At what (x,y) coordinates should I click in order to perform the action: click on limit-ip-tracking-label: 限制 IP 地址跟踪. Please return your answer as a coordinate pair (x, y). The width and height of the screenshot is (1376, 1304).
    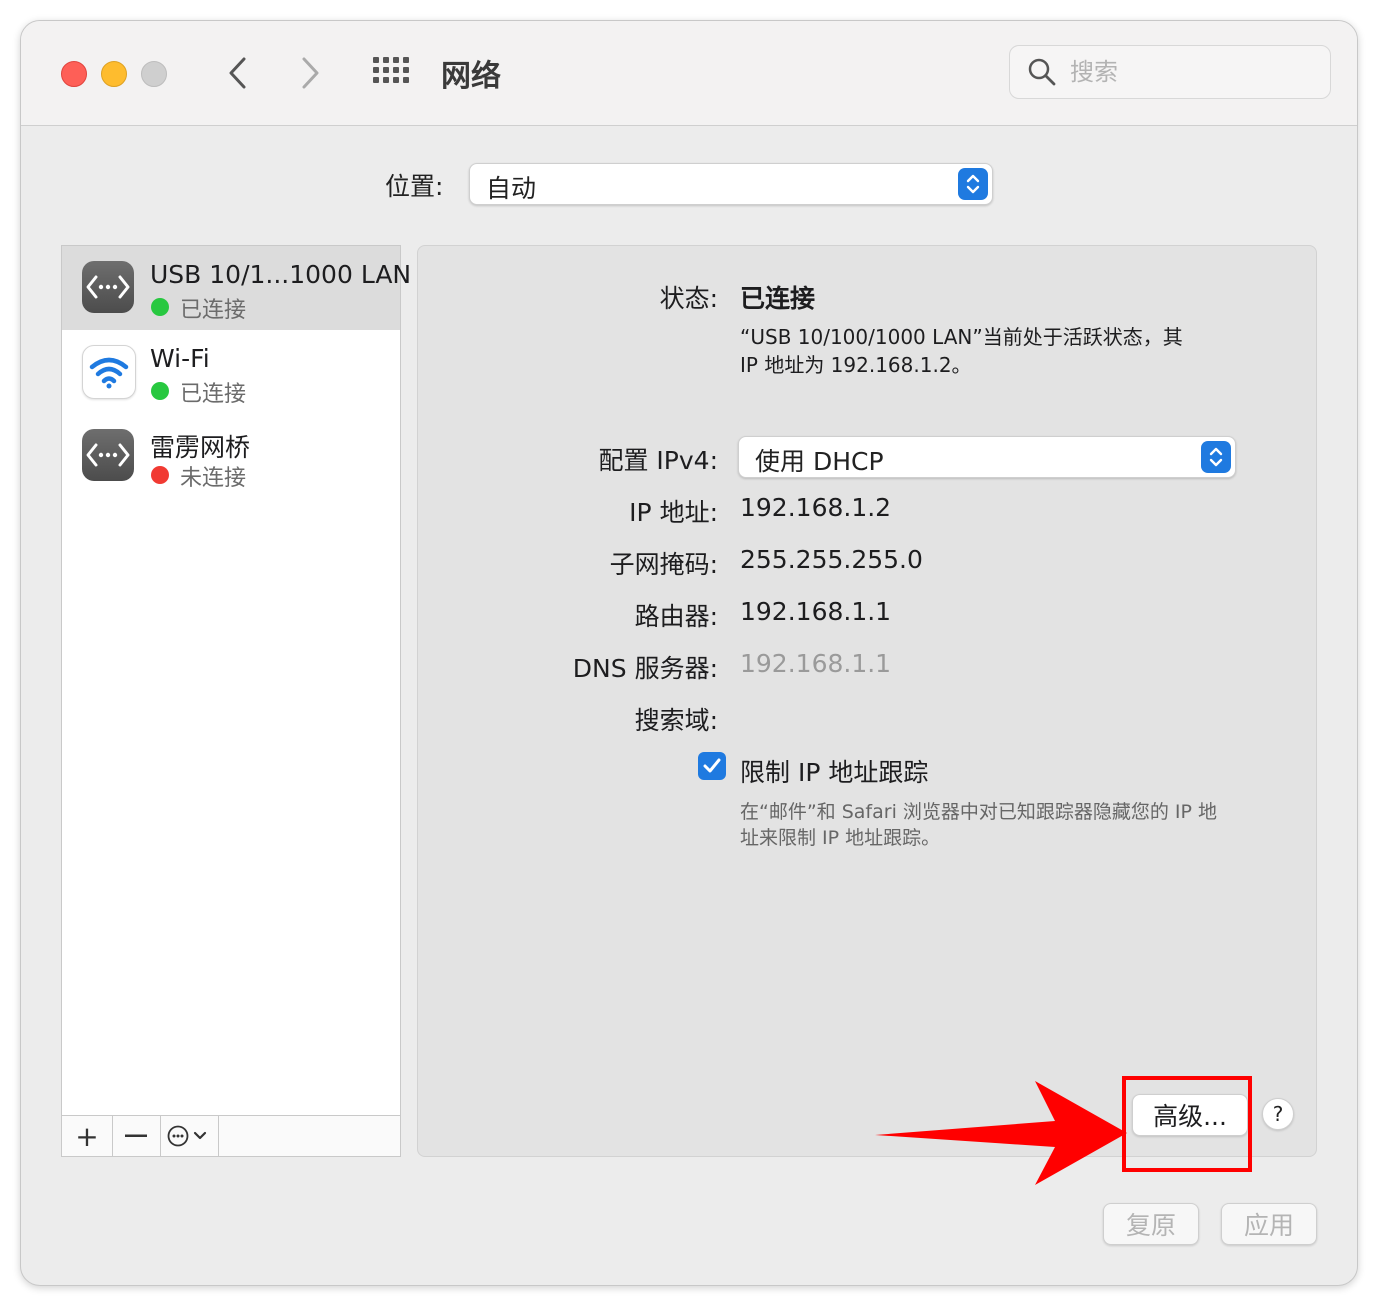
    Looking at the image, I should click on (834, 771).